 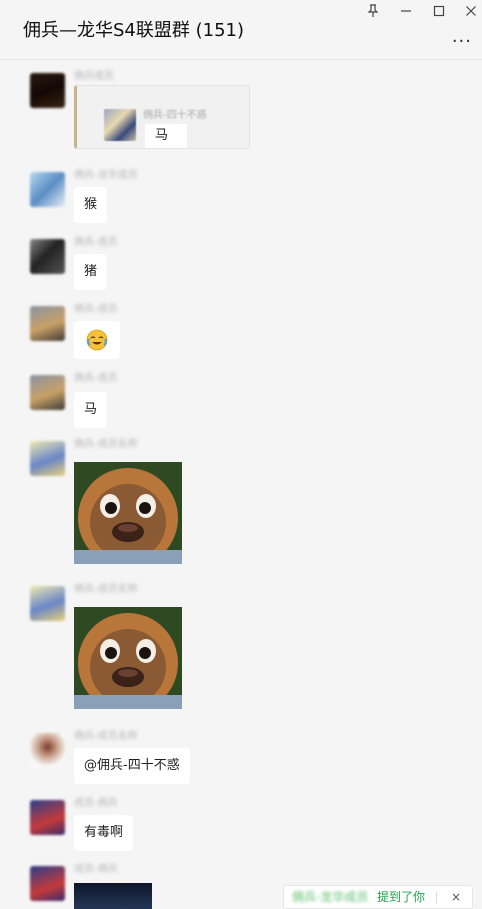 What do you see at coordinates (91, 272) in the screenshot?
I see `message-bubble: 猪` at bounding box center [91, 272].